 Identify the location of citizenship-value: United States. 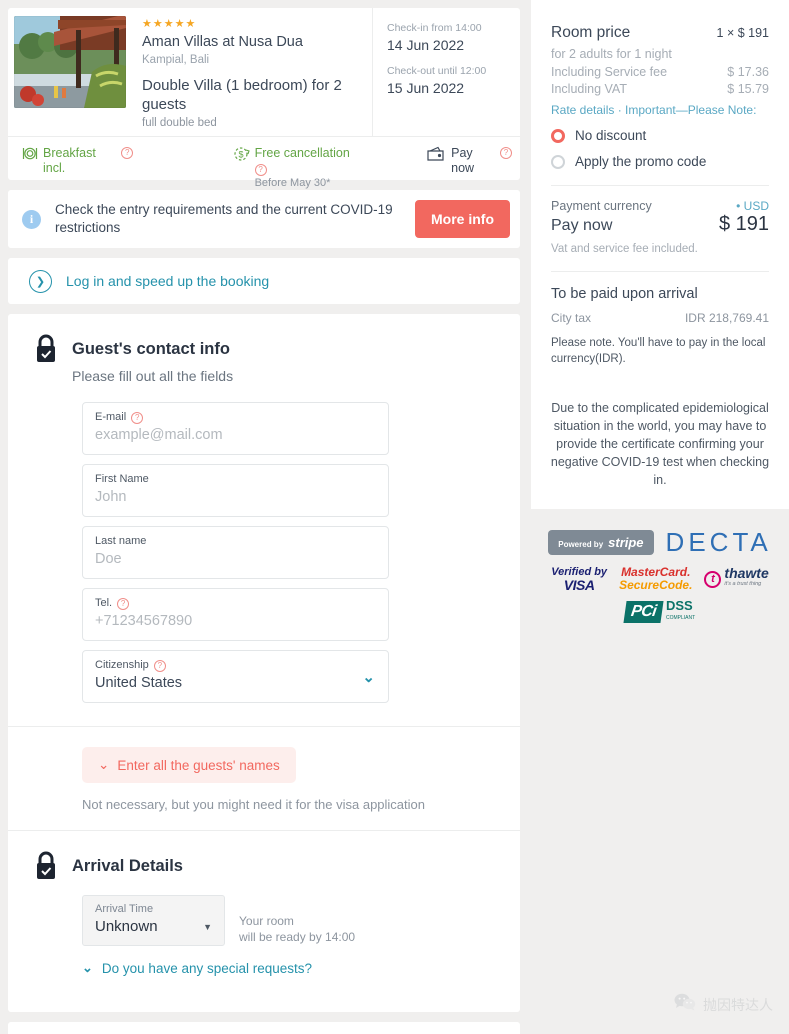
(235, 683).